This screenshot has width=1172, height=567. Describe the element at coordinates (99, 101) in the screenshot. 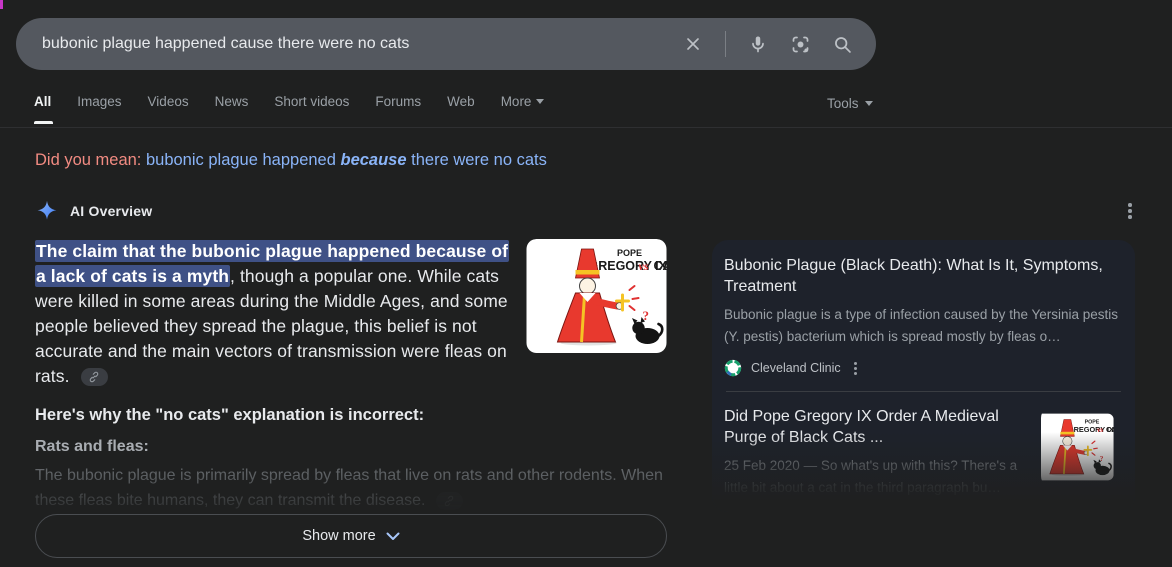

I see `tab-images: Images` at that location.